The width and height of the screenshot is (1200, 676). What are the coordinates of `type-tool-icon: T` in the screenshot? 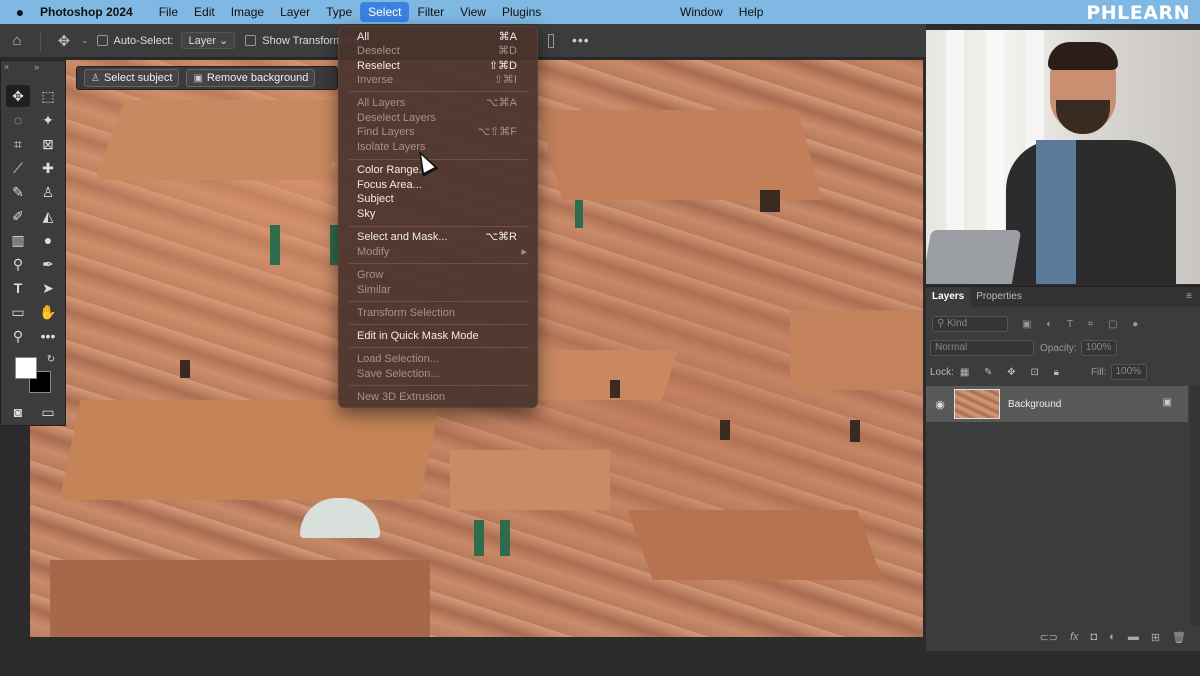 It's located at (18, 288).